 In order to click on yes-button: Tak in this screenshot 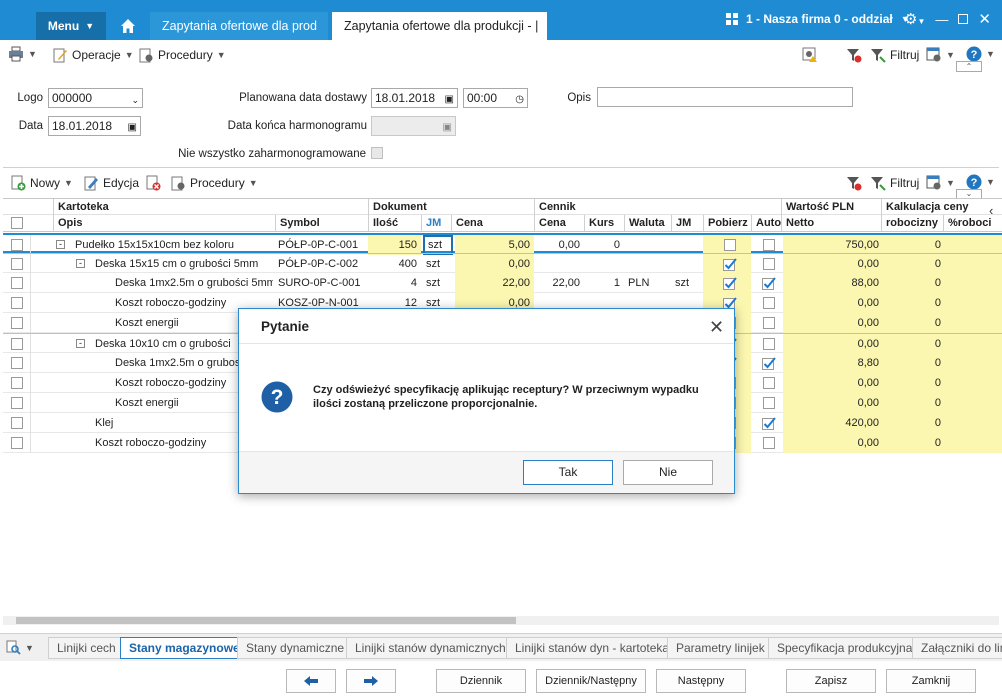, I will do `click(568, 472)`.